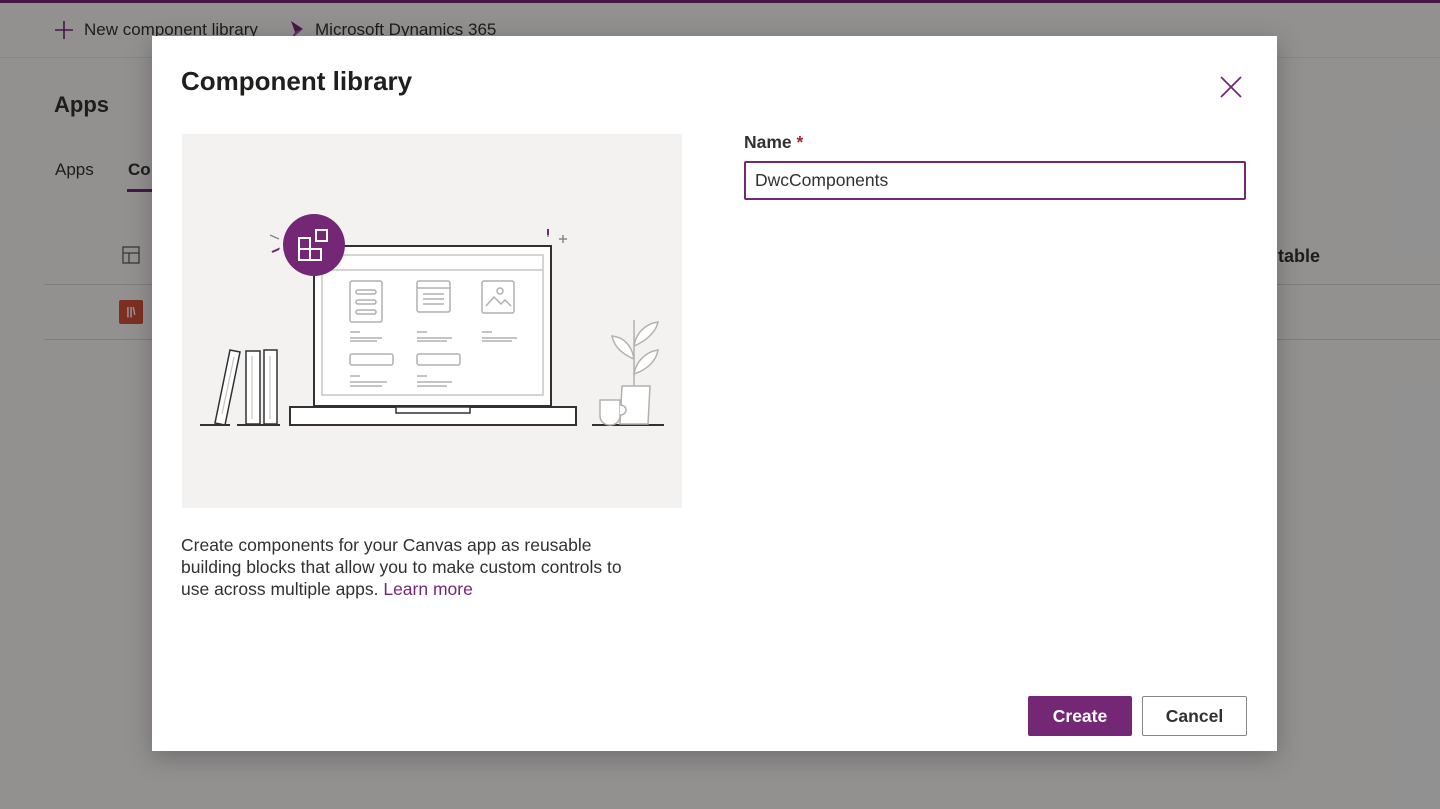  I want to click on name-label-text: Name, so click(768, 142).